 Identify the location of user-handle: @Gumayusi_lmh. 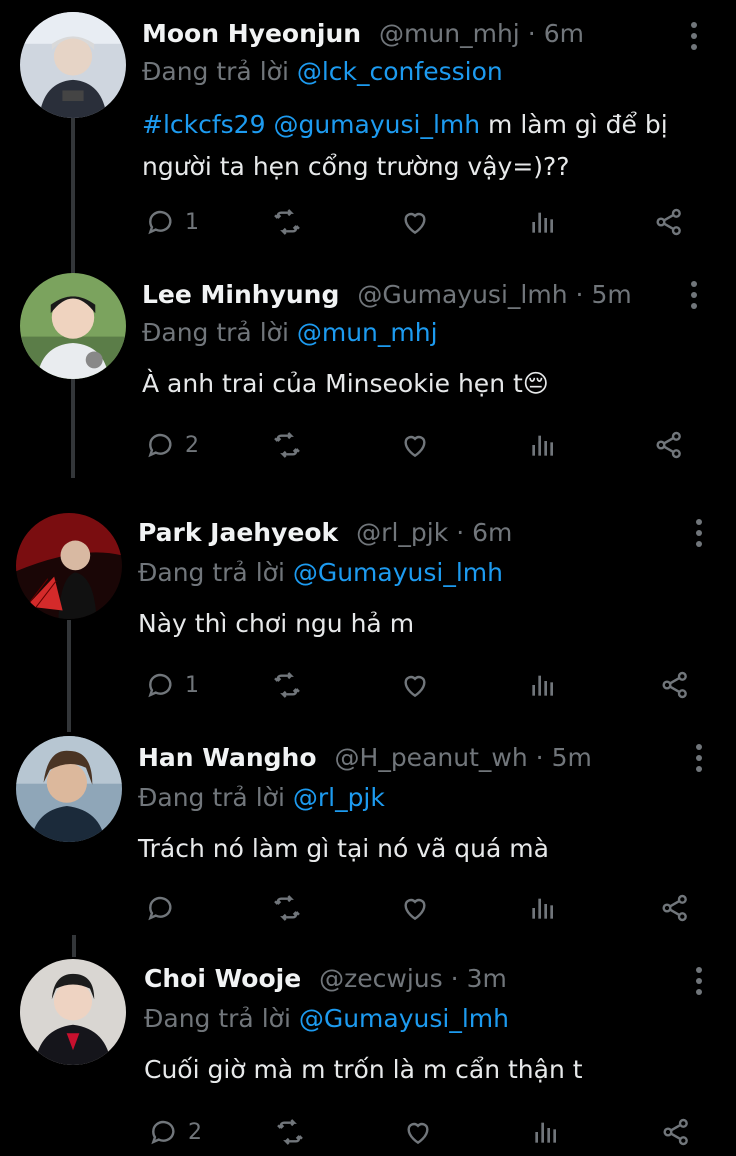
(462, 294).